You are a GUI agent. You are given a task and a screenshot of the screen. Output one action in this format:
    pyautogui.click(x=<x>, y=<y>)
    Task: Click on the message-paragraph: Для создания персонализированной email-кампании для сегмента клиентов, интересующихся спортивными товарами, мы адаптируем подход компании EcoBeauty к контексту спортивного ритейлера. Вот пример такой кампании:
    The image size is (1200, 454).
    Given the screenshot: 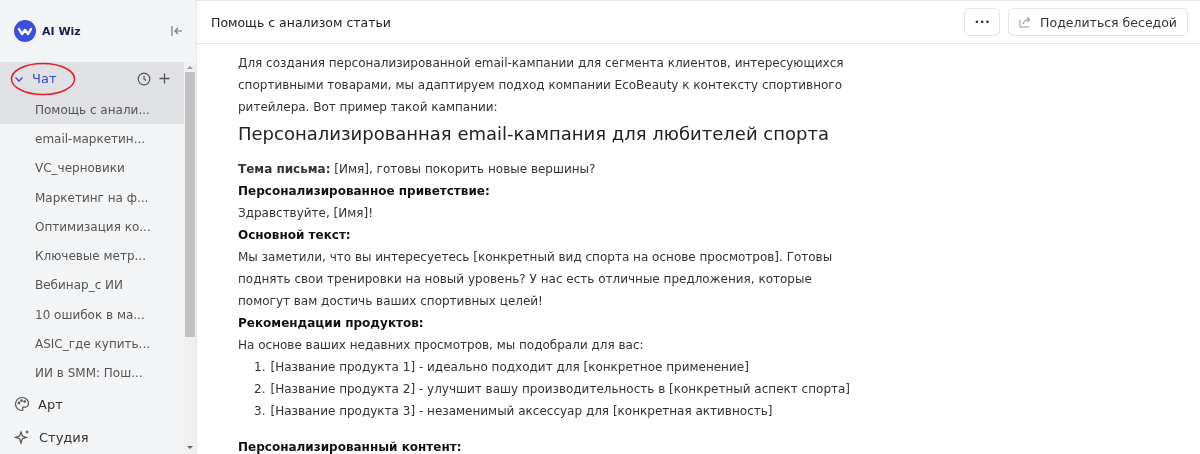 What is the action you would take?
    pyautogui.click(x=541, y=85)
    